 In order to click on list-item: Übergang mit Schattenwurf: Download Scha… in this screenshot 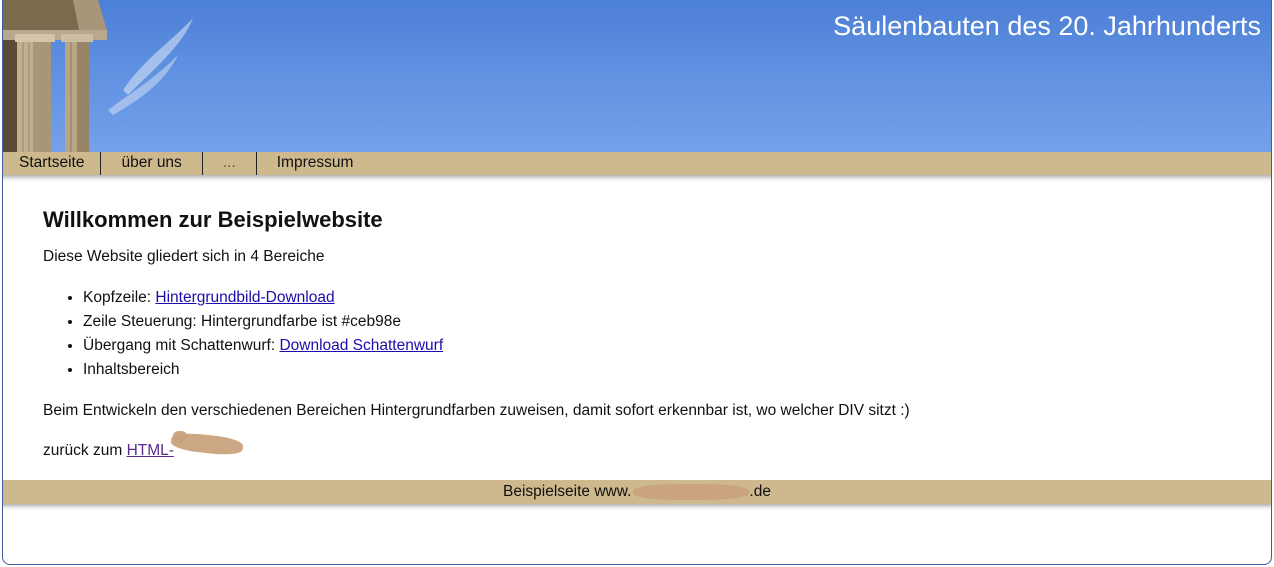, I will do `click(653, 346)`.